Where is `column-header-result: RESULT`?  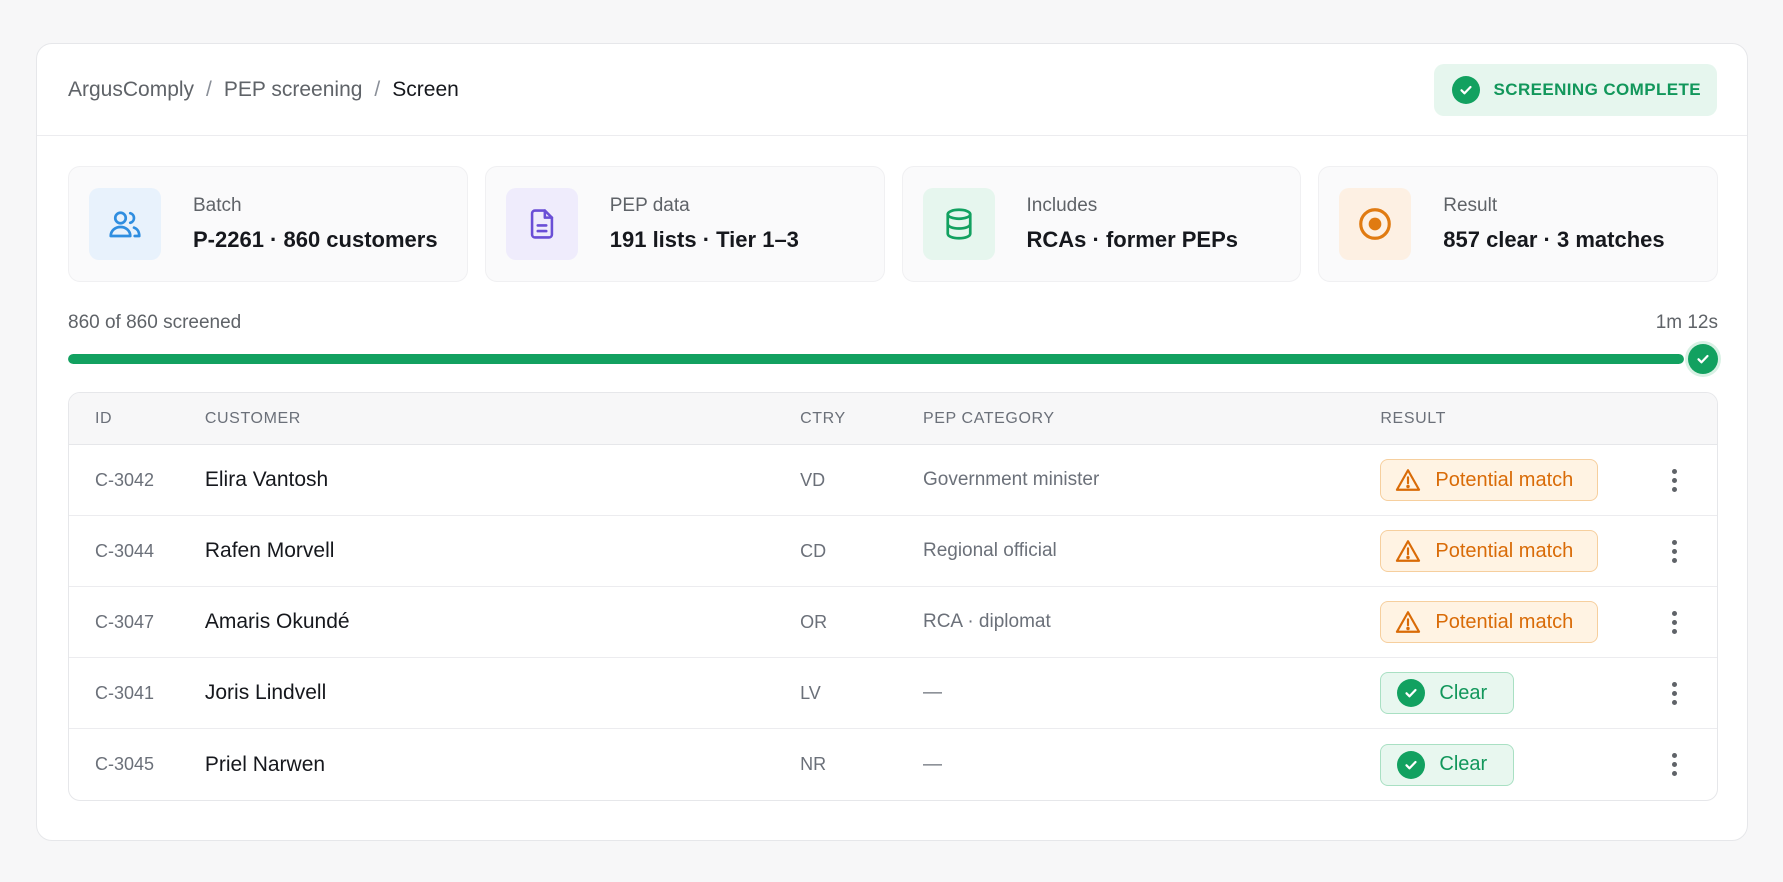 column-header-result: RESULT is located at coordinates (1506, 419).